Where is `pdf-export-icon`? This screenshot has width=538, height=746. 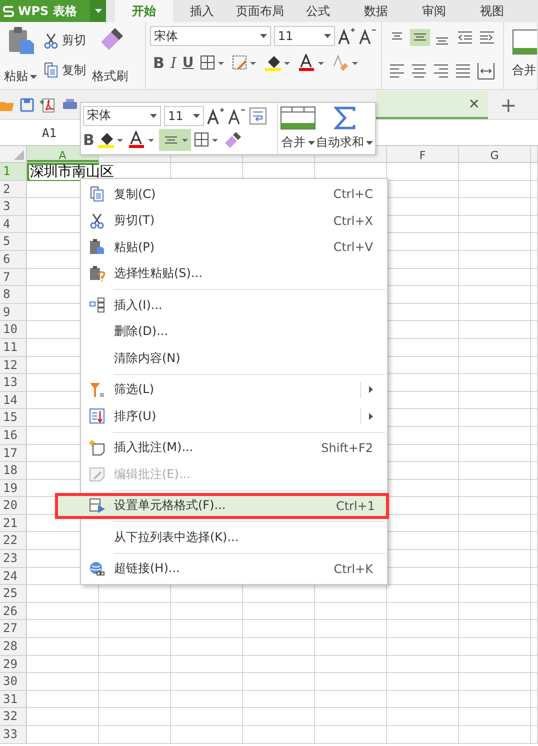 pdf-export-icon is located at coordinates (48, 104).